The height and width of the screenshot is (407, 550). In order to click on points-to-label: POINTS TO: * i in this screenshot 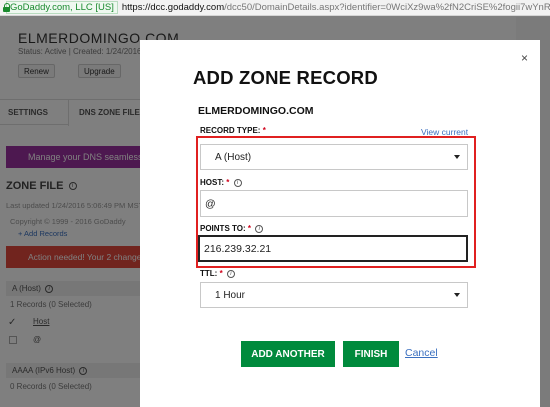, I will do `click(232, 228)`.